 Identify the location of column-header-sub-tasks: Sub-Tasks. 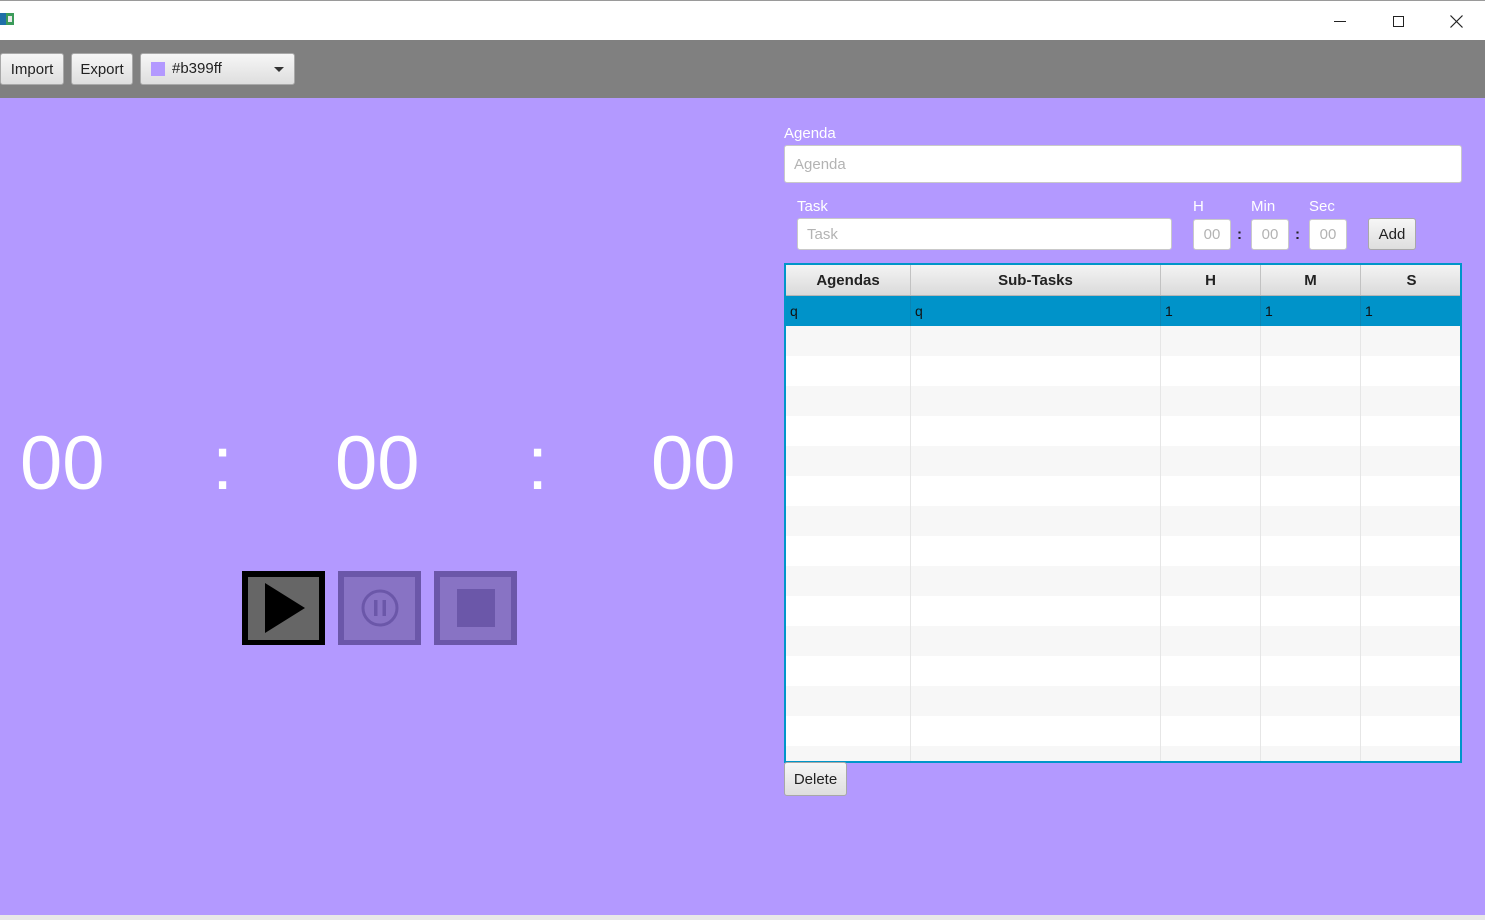
(1036, 280).